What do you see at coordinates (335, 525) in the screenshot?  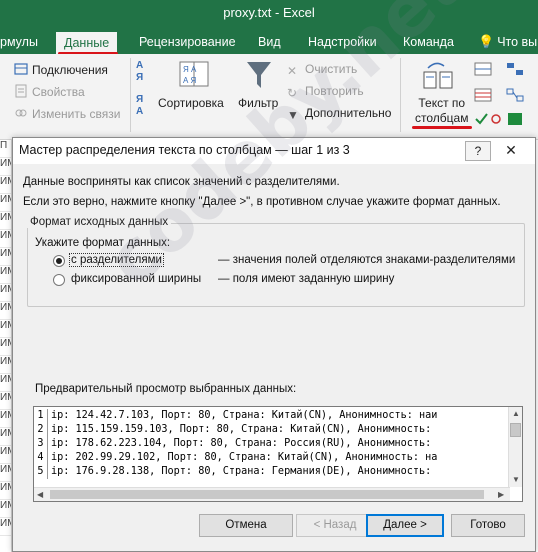 I see `back-button: < Назад` at bounding box center [335, 525].